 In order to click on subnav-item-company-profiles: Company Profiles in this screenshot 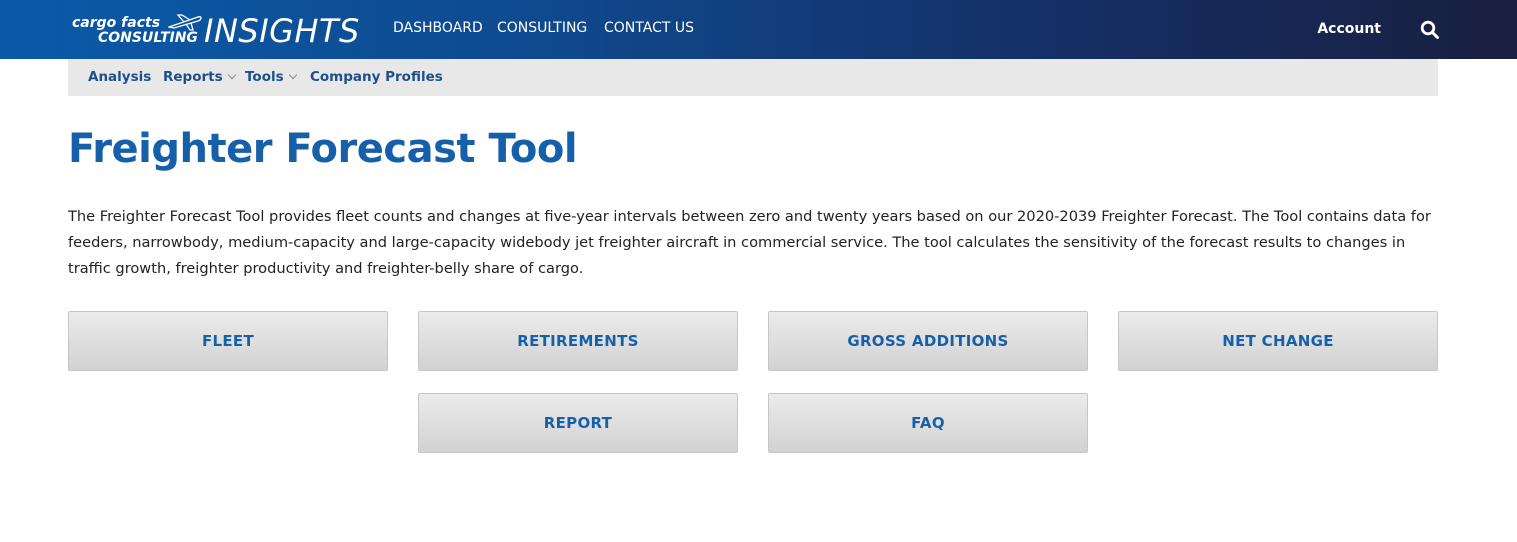, I will do `click(376, 77)`.